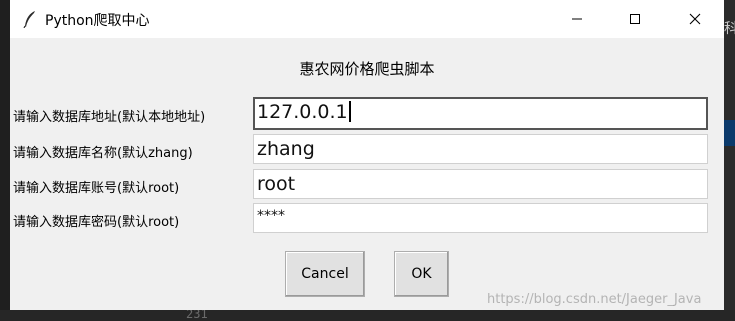  Describe the element at coordinates (367, 69) in the screenshot. I see `form-heading: 惠农网价格爬虫脚本` at that location.